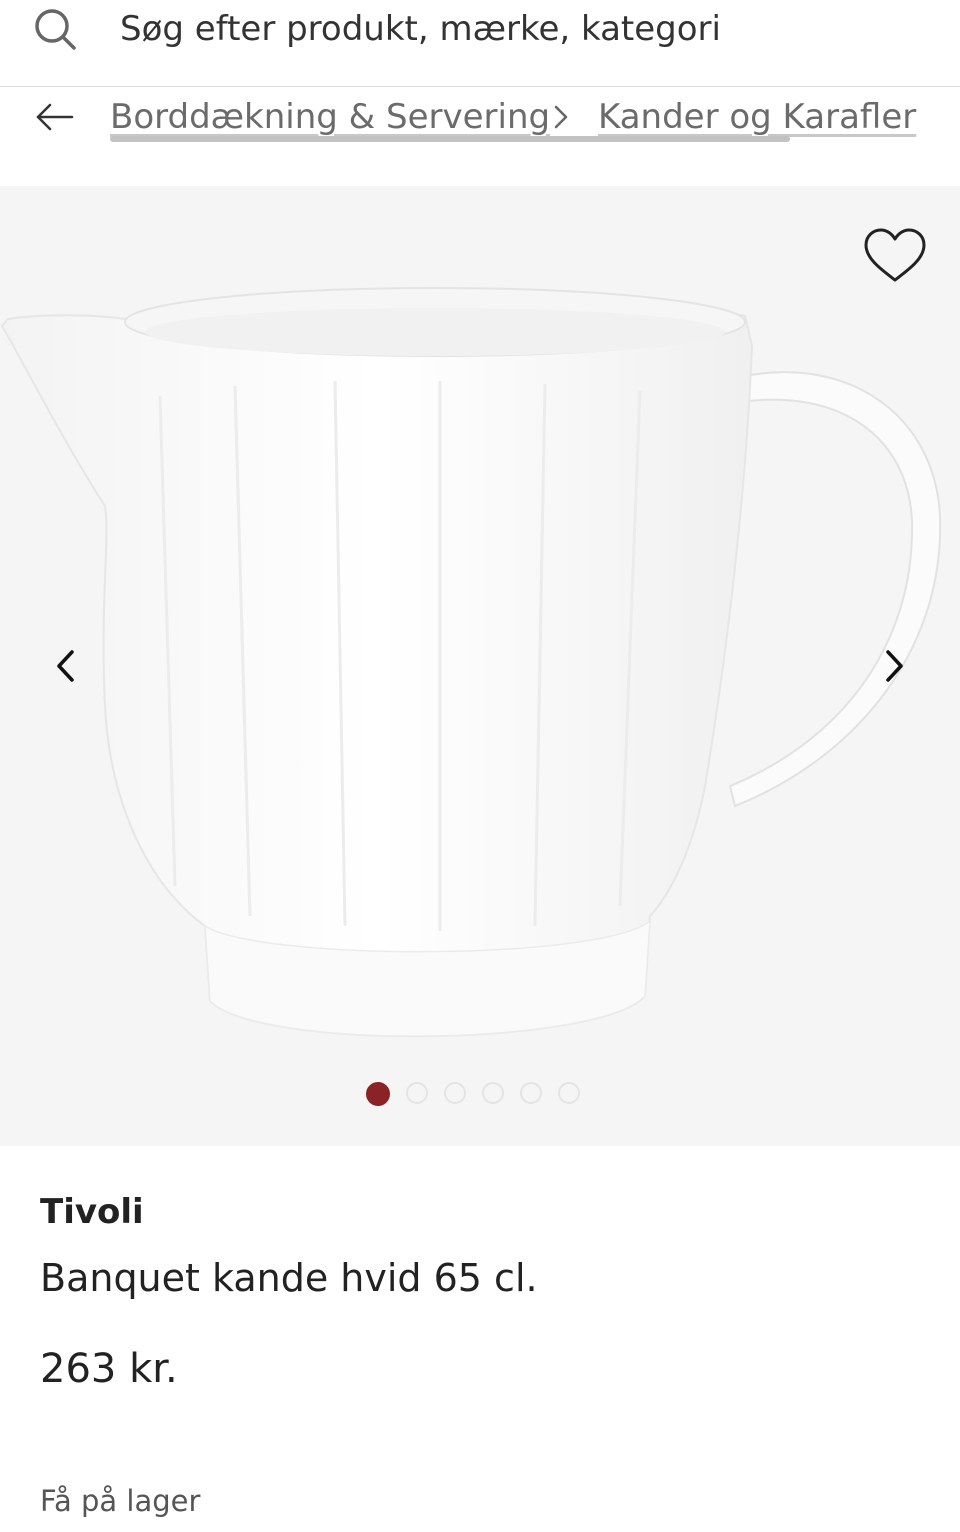 Image resolution: width=960 pixels, height=1532 pixels. What do you see at coordinates (473, 1095) in the screenshot?
I see `gallery-pagination` at bounding box center [473, 1095].